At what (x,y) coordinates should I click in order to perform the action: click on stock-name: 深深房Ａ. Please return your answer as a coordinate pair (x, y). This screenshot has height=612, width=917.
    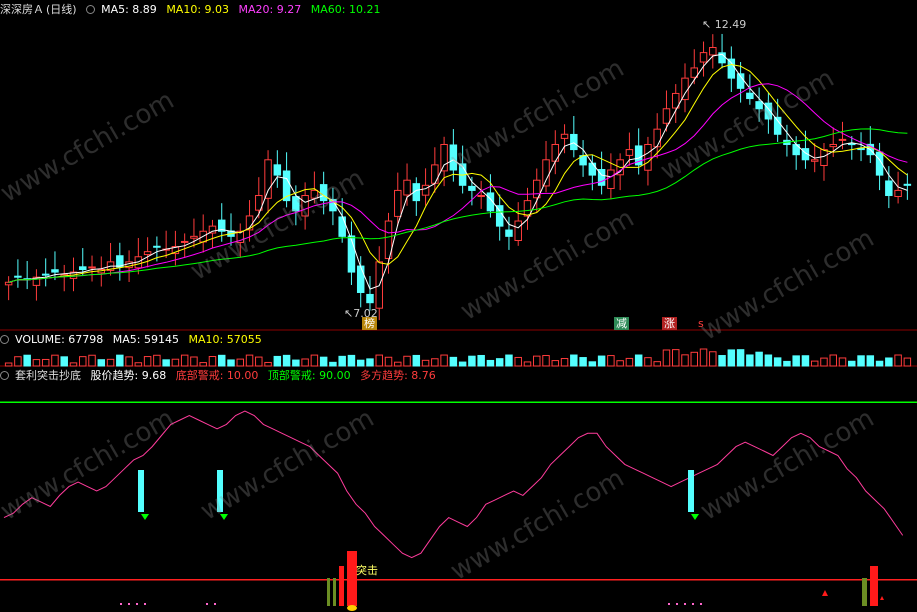
    Looking at the image, I should click on (22, 9).